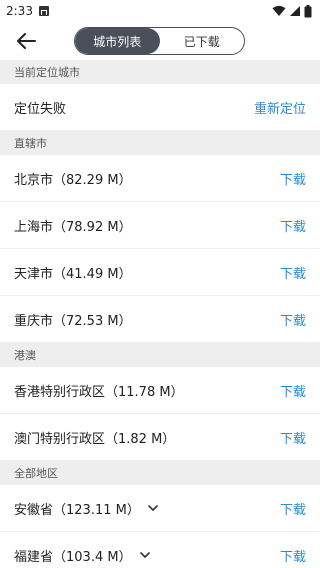 This screenshot has width=320, height=568. What do you see at coordinates (160, 550) in the screenshot?
I see `province-row-fujian: 福建省（103.4 M） 下载` at bounding box center [160, 550].